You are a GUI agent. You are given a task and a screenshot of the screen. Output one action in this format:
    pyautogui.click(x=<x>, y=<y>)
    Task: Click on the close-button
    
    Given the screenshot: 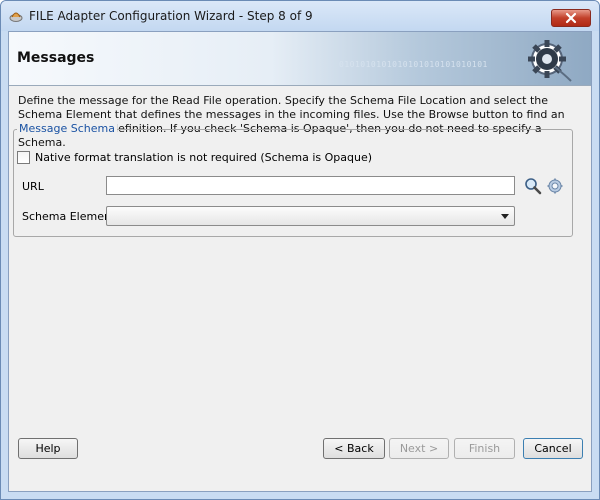 What is the action you would take?
    pyautogui.click(x=571, y=18)
    